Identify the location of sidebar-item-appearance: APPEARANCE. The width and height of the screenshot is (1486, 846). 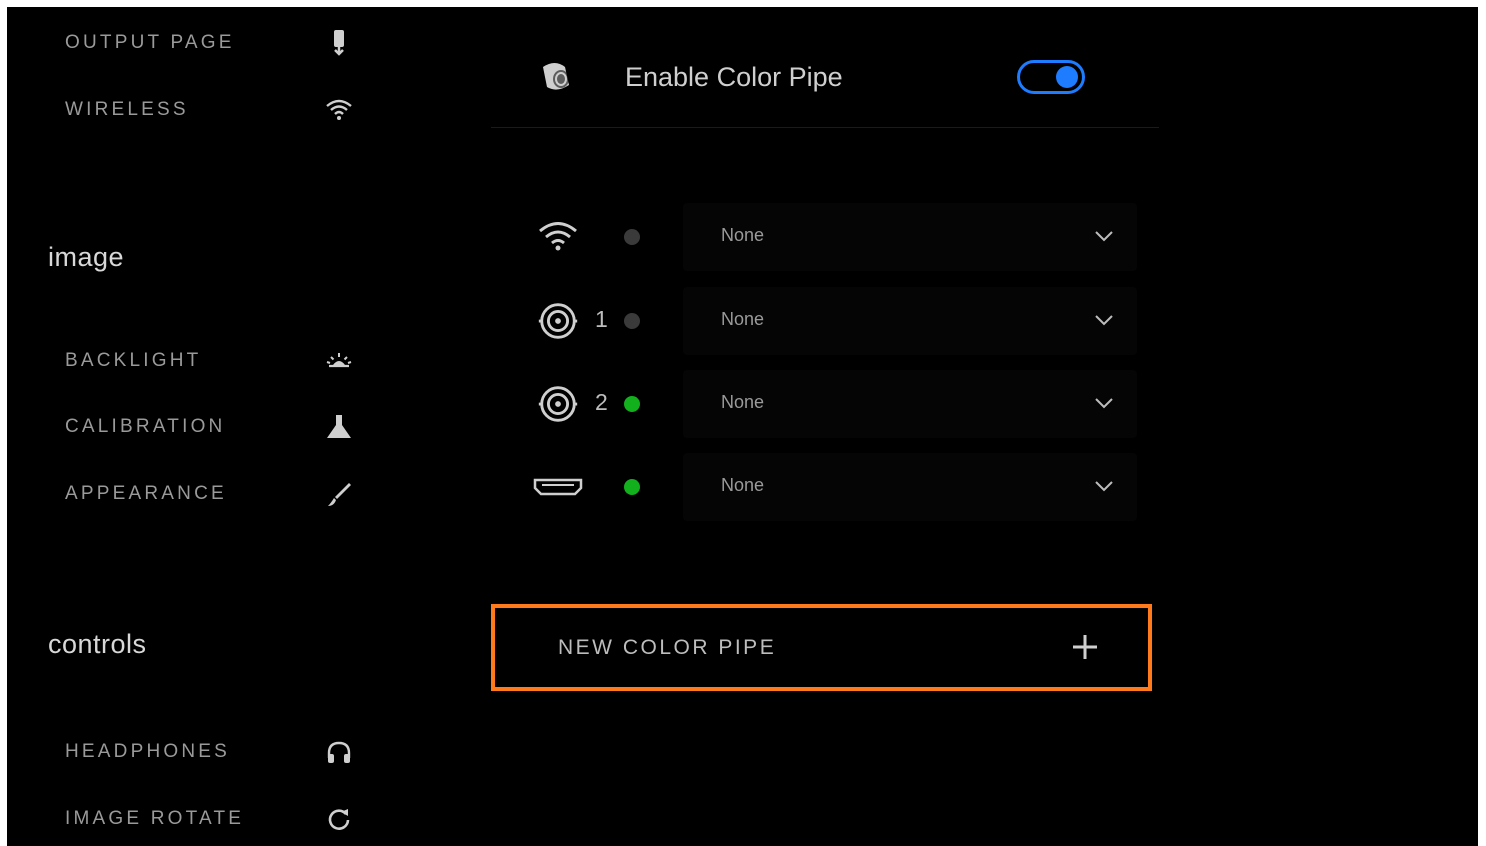
(210, 494).